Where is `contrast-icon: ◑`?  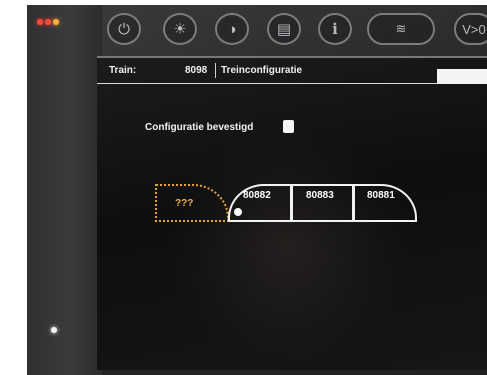
contrast-icon: ◑ is located at coordinates (232, 29).